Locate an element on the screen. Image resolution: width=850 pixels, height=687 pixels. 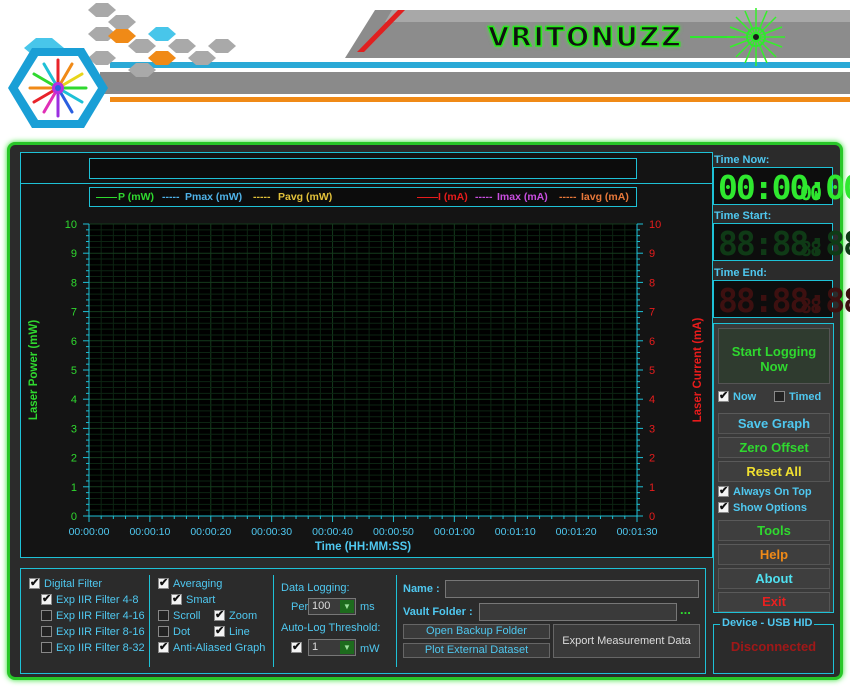
y-tick-label-right: 0 is located at coordinates (652, 517).